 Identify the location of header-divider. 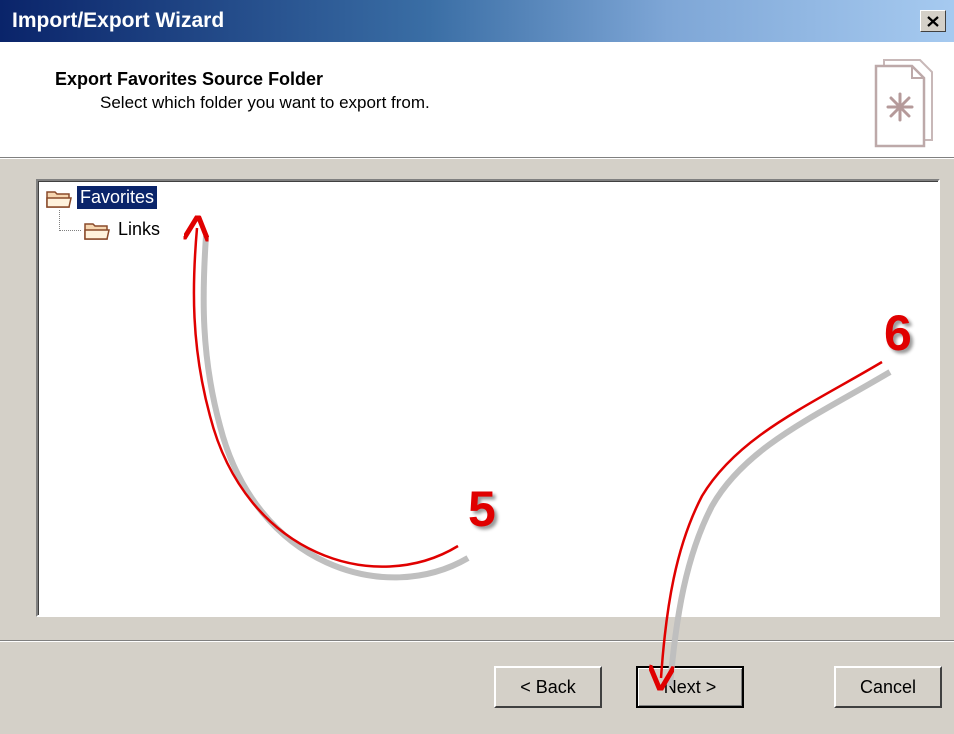
(477, 158).